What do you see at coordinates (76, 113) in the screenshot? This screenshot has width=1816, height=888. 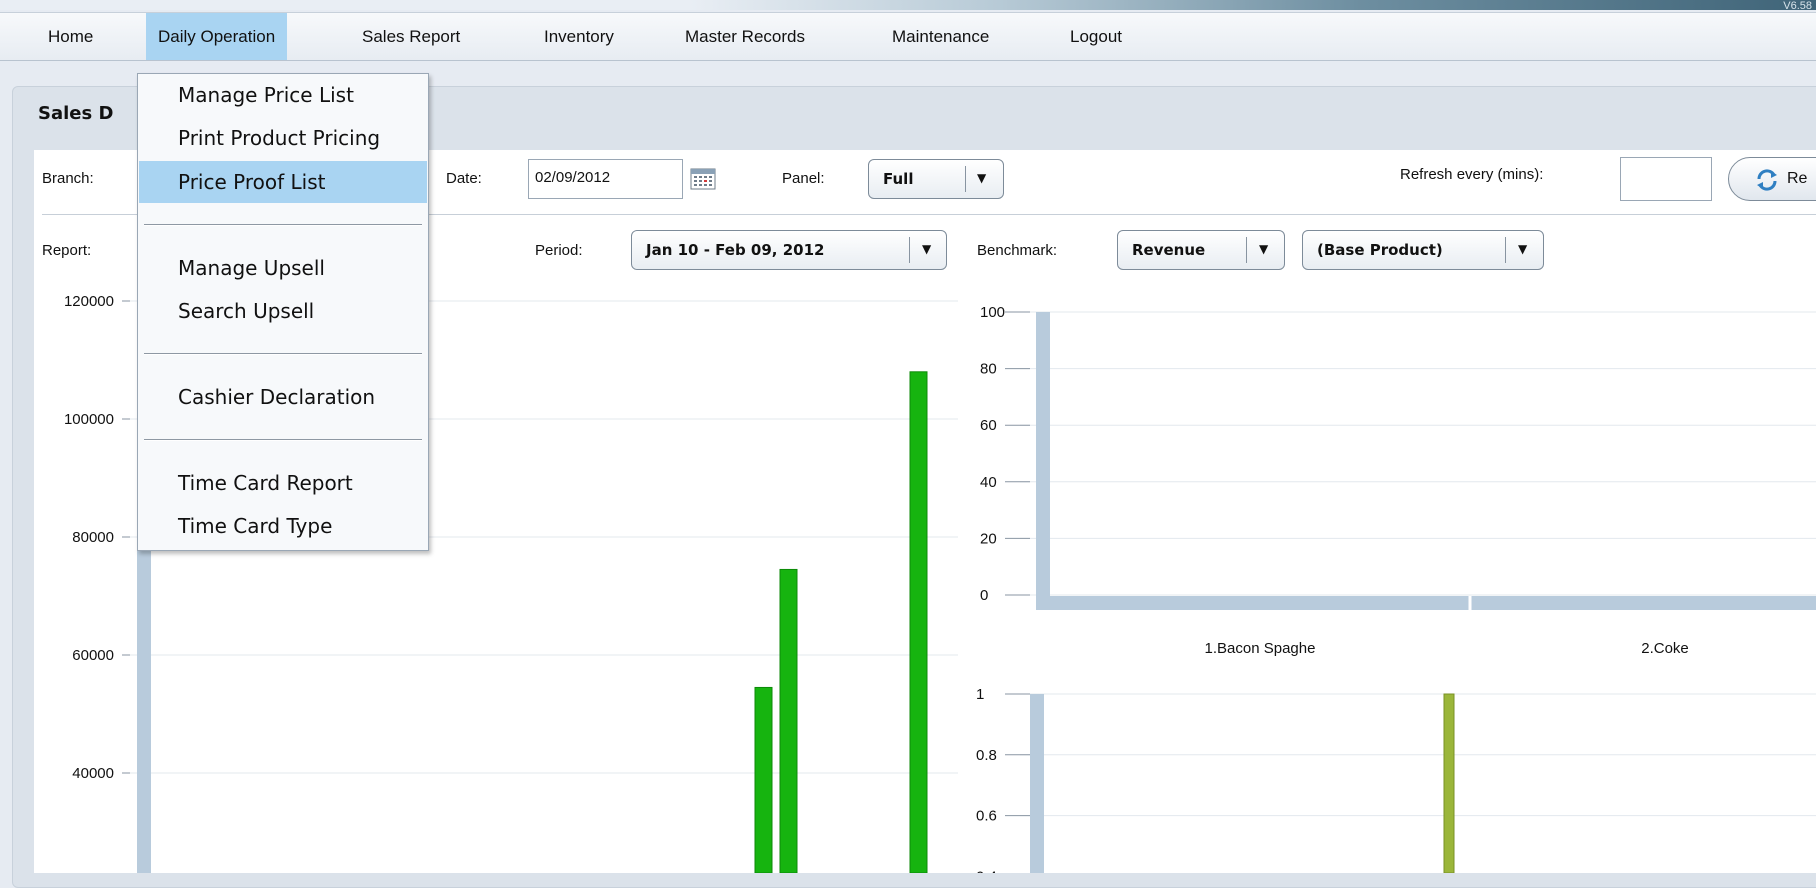 I see `panel-title: Sales D` at bounding box center [76, 113].